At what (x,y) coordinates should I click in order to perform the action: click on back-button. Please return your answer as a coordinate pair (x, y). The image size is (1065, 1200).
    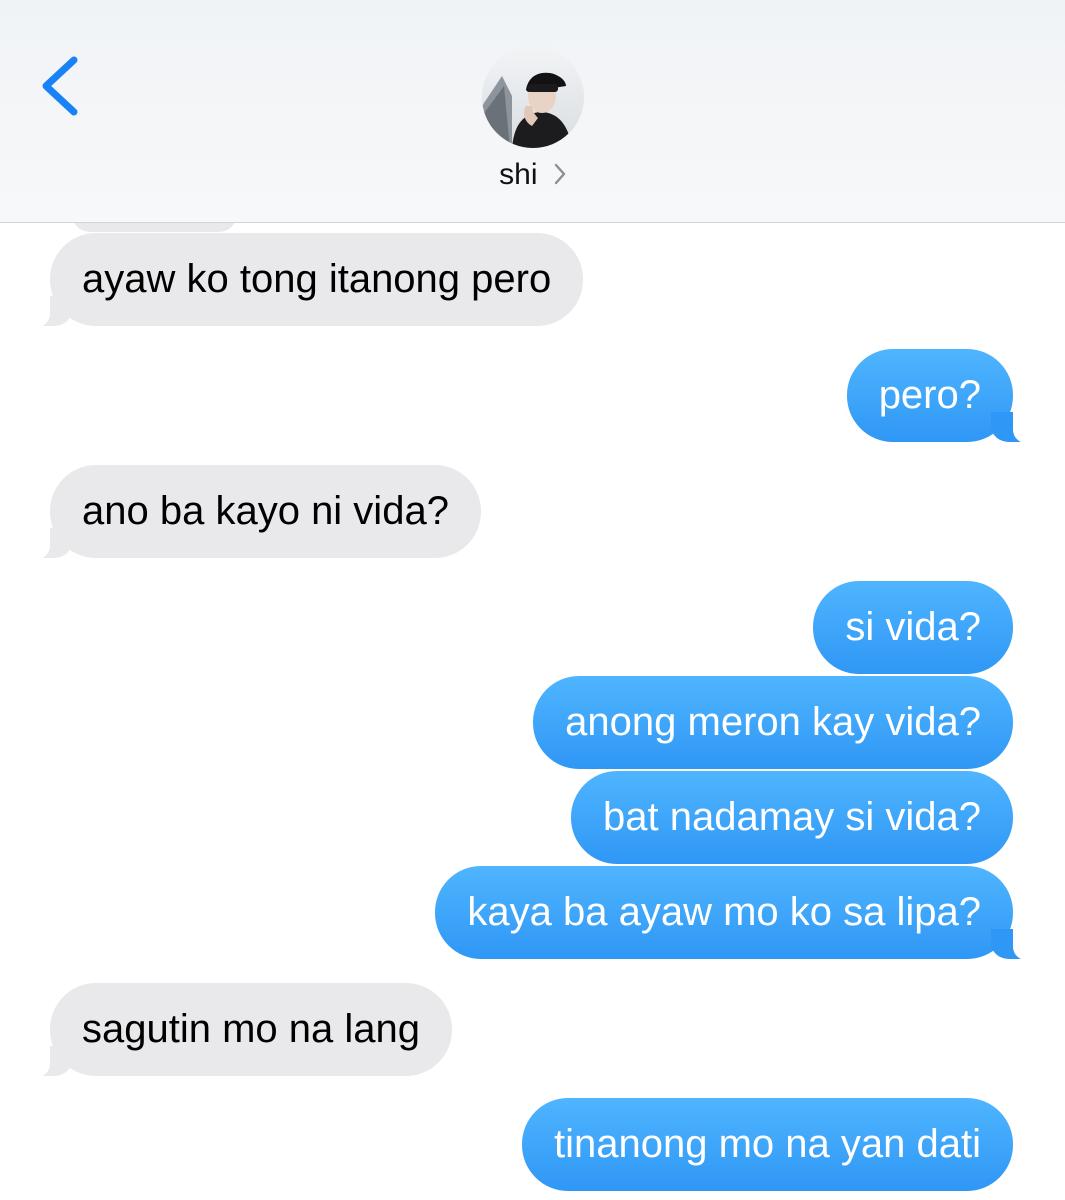
    Looking at the image, I should click on (60, 85).